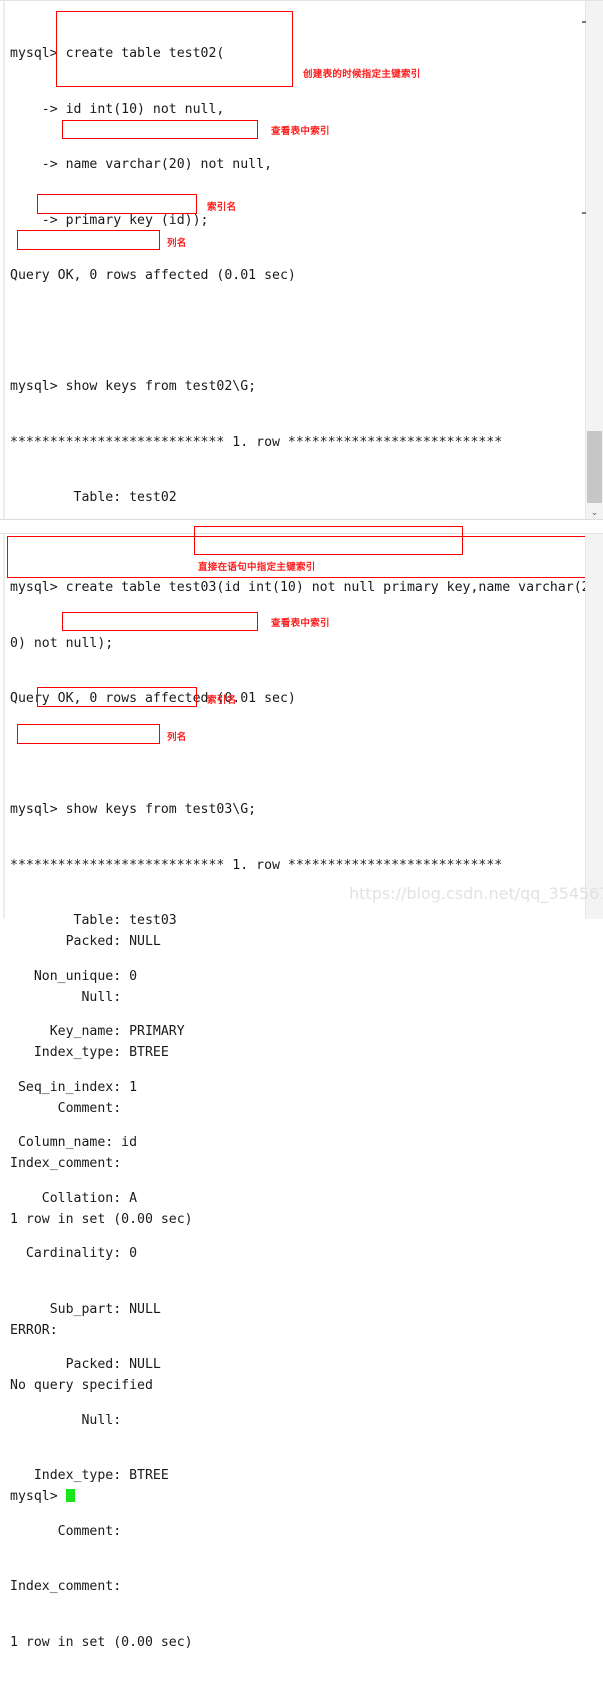 The height and width of the screenshot is (1689, 603). What do you see at coordinates (133, 386) in the screenshot?
I see `terminal-line: mysql> show keys from test02\G;` at bounding box center [133, 386].